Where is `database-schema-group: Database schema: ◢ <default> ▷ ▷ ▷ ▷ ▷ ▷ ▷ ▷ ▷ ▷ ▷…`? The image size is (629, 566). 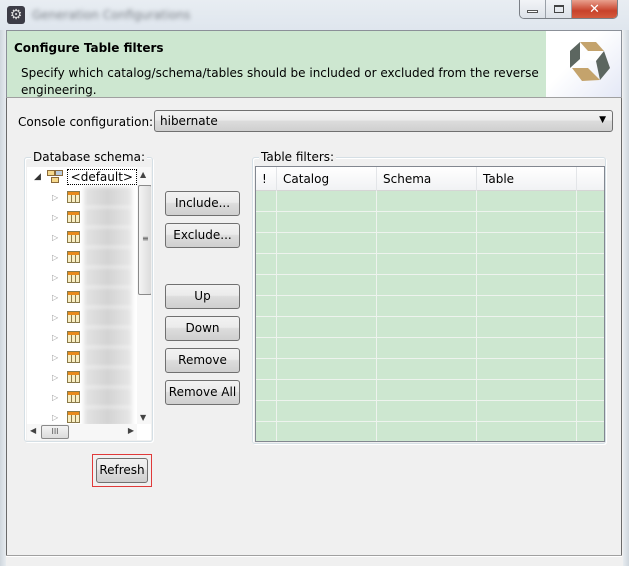
database-schema-group: Database schema: ◢ <default> ▷ ▷ ▷ ▷ ▷ ▷ ▷ ▷ ▷ ▷ ▷… is located at coordinates (88, 296).